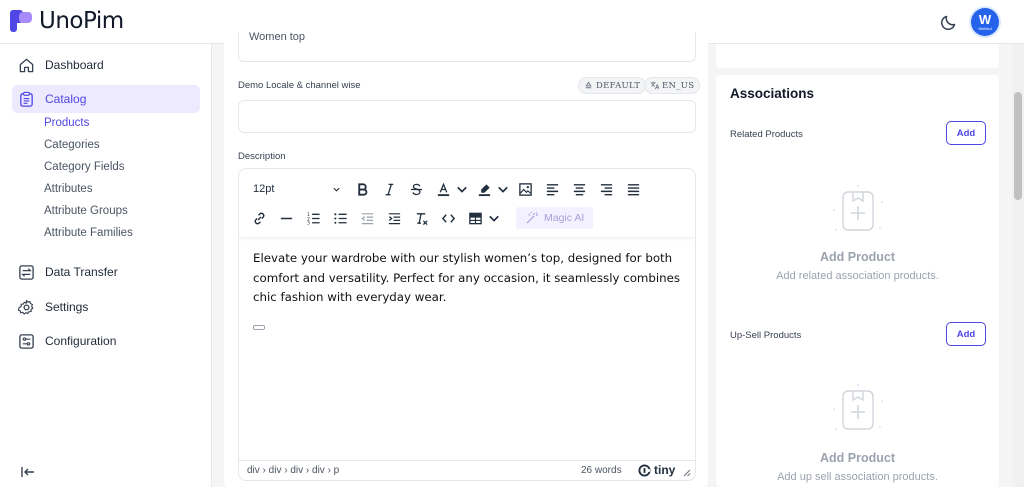 This screenshot has height=487, width=1024. Describe the element at coordinates (66, 99) in the screenshot. I see `sidebar-item-label: Catalog` at that location.